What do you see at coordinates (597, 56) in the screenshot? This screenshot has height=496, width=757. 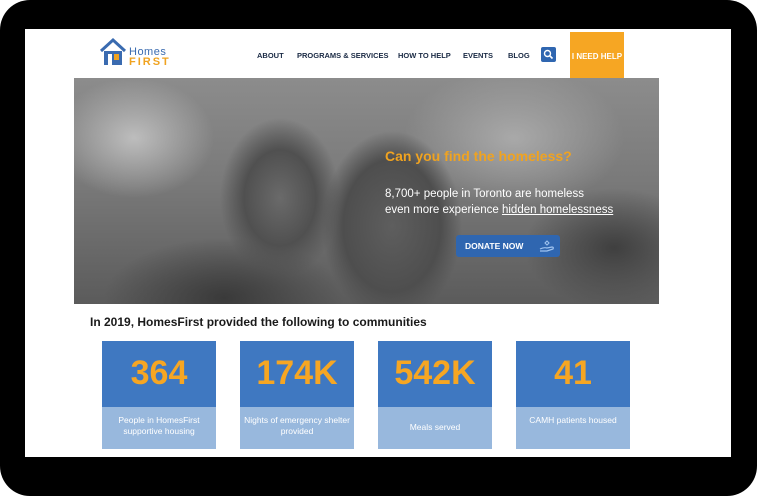 I see `i-need-help-label: I NEED HELP` at bounding box center [597, 56].